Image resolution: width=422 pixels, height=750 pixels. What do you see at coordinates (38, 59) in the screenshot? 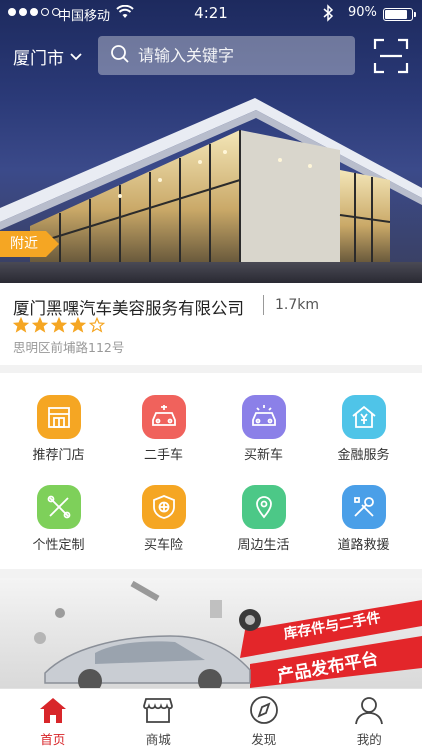
I see `city-label: 厦门市` at bounding box center [38, 59].